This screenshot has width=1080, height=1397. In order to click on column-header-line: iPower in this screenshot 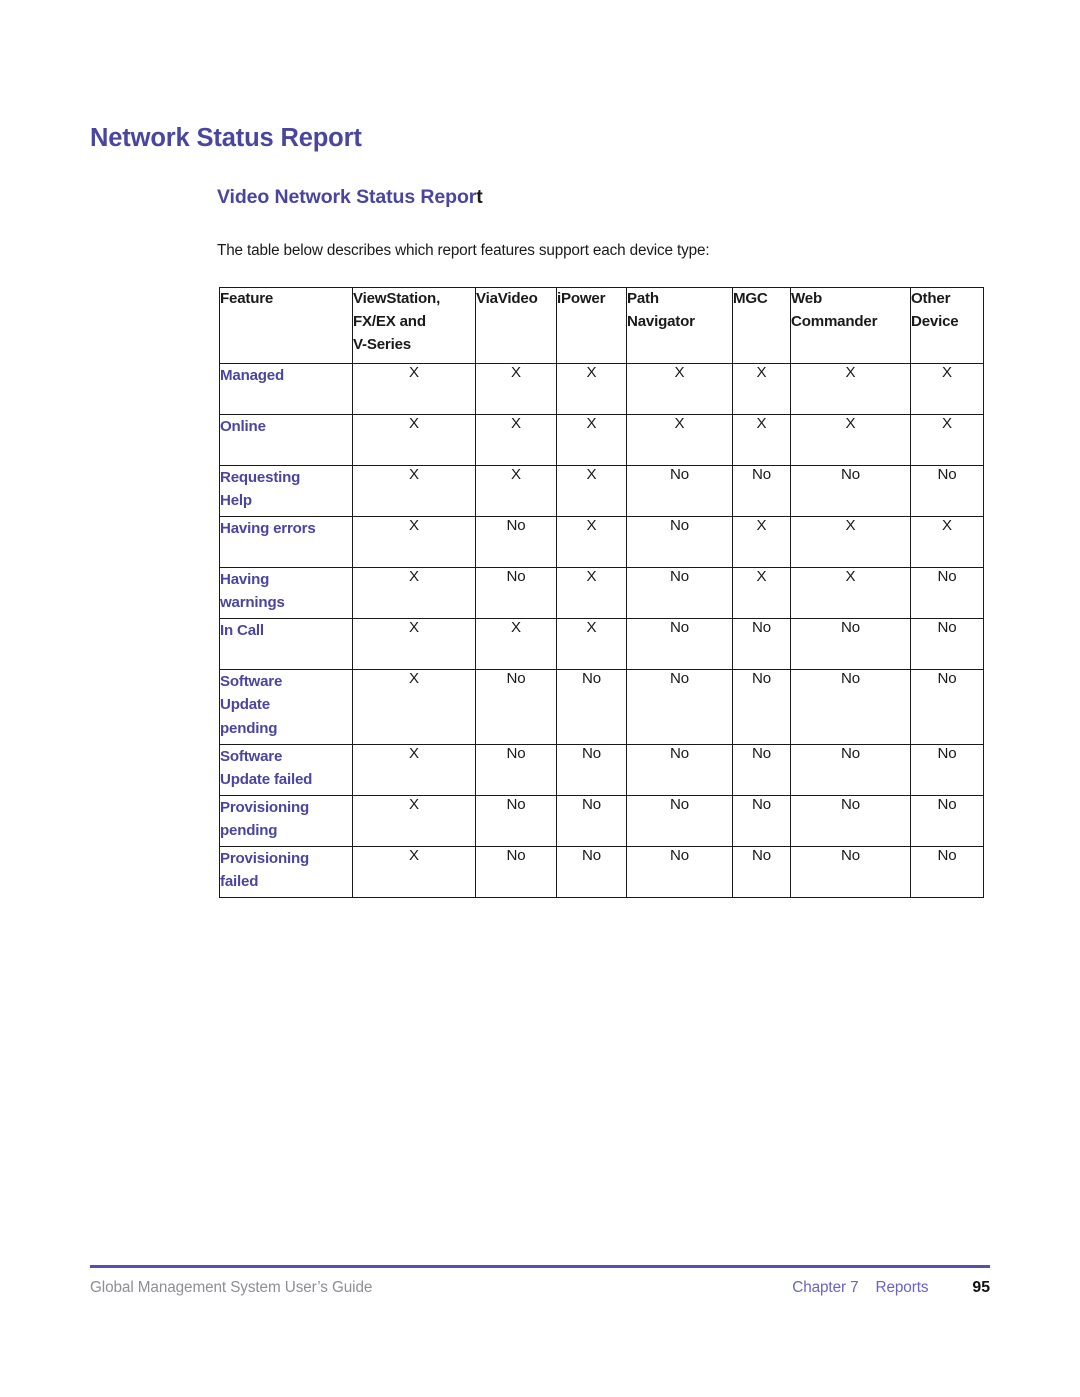, I will do `click(581, 298)`.